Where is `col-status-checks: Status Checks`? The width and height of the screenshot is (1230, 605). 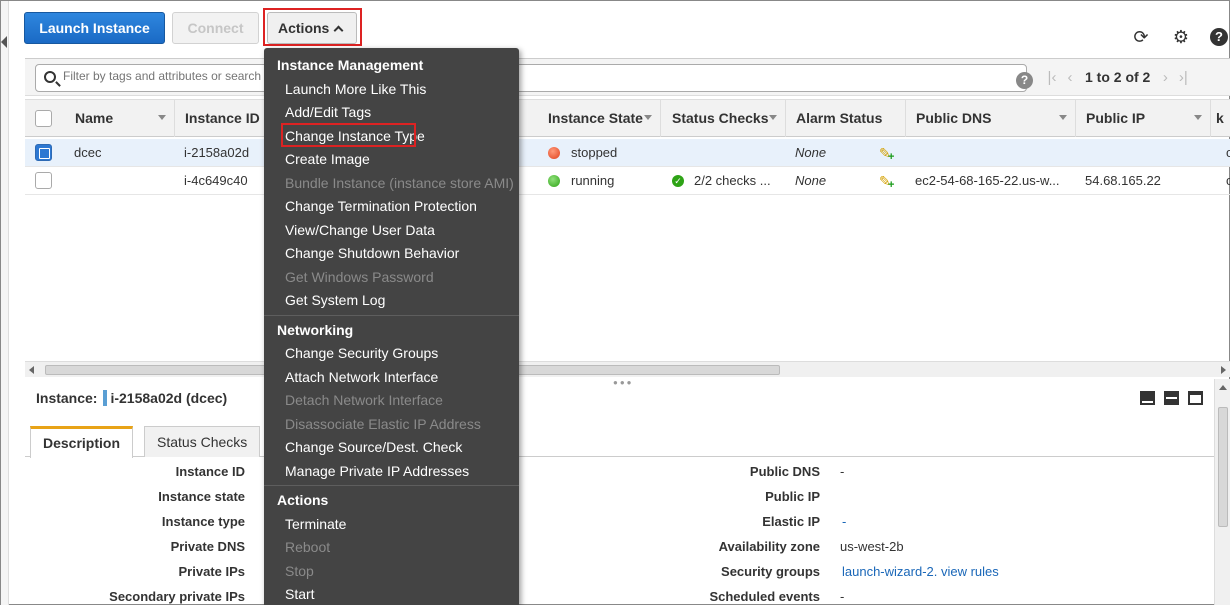 col-status-checks: Status Checks is located at coordinates (724, 118).